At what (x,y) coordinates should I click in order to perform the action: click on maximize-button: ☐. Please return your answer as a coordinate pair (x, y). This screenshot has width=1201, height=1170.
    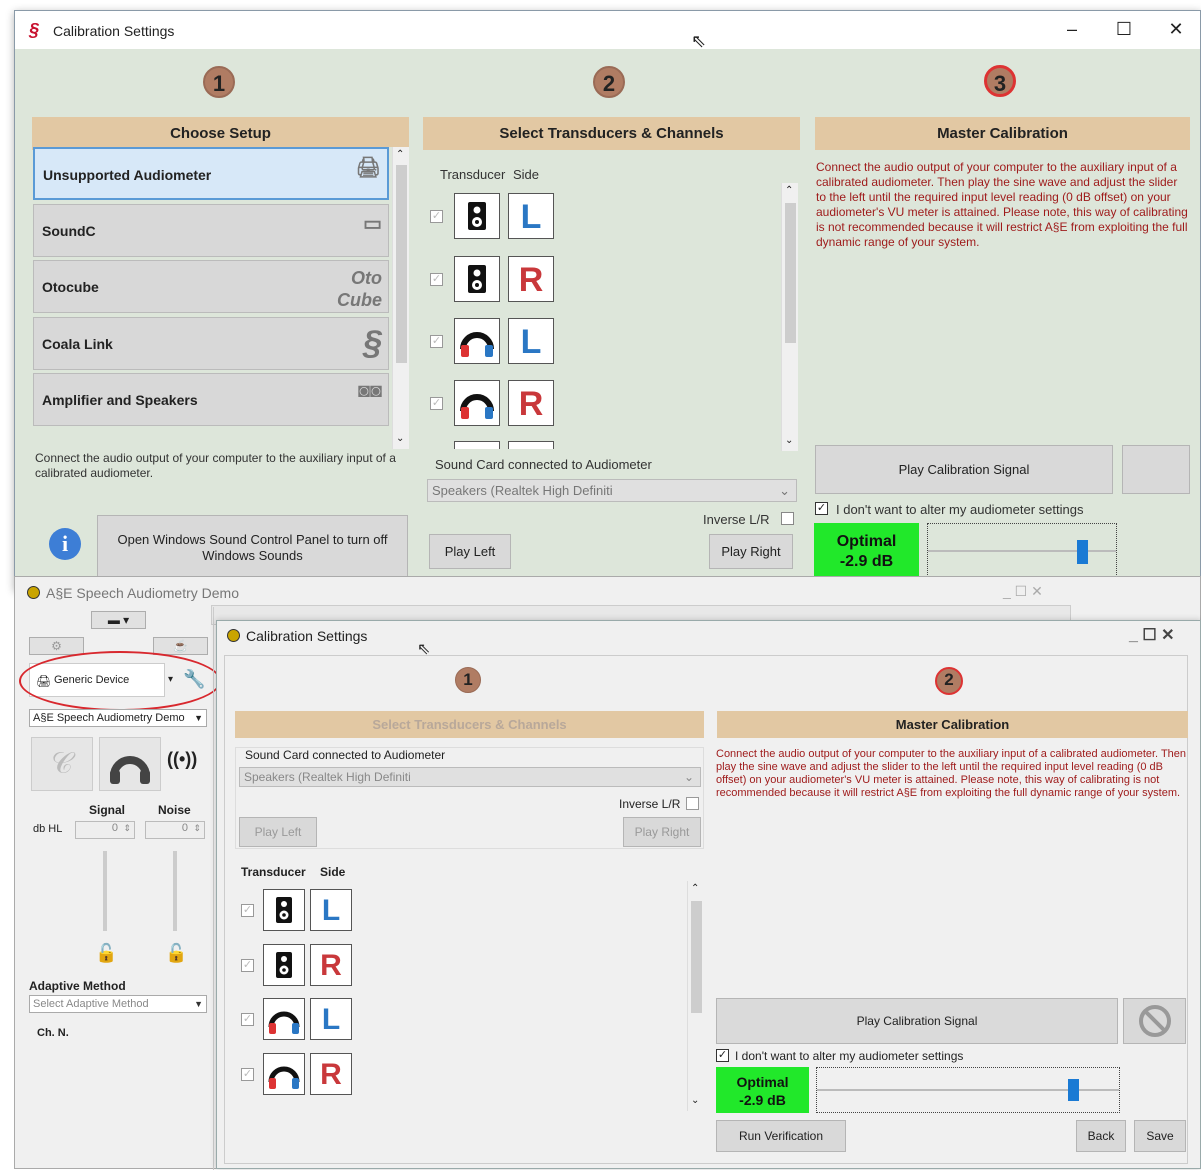
    Looking at the image, I should click on (1124, 29).